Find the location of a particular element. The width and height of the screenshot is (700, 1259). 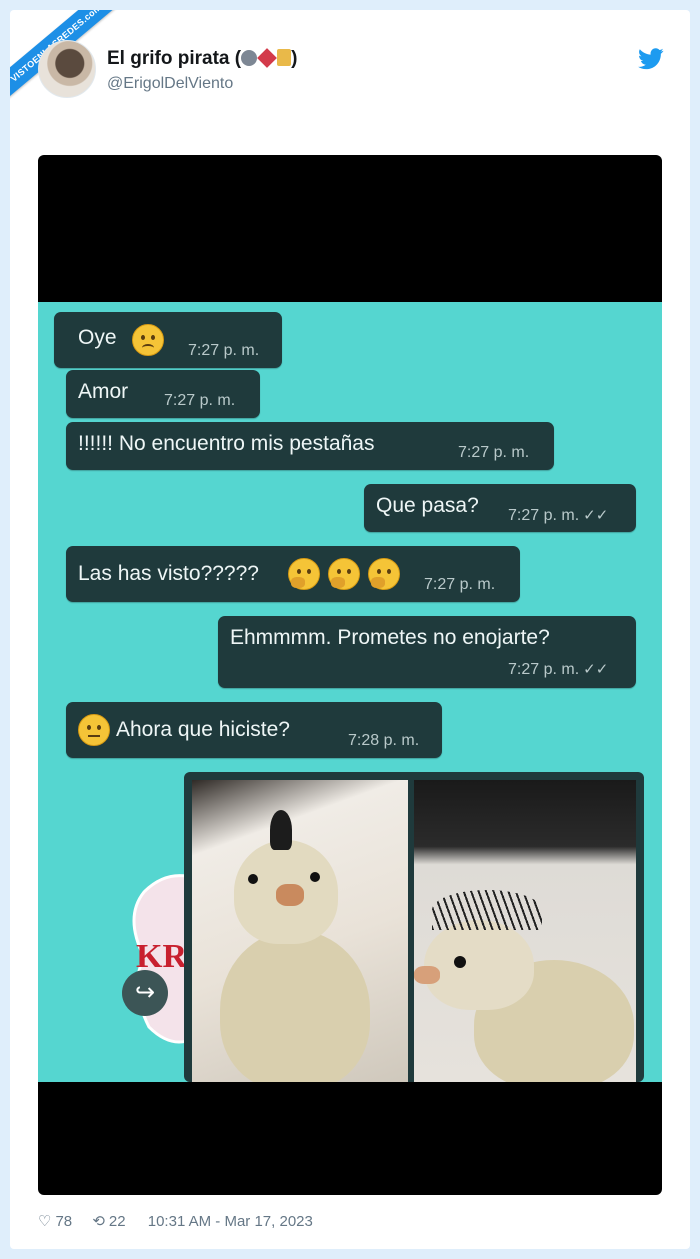

retweet-count: 22 is located at coordinates (117, 1221).